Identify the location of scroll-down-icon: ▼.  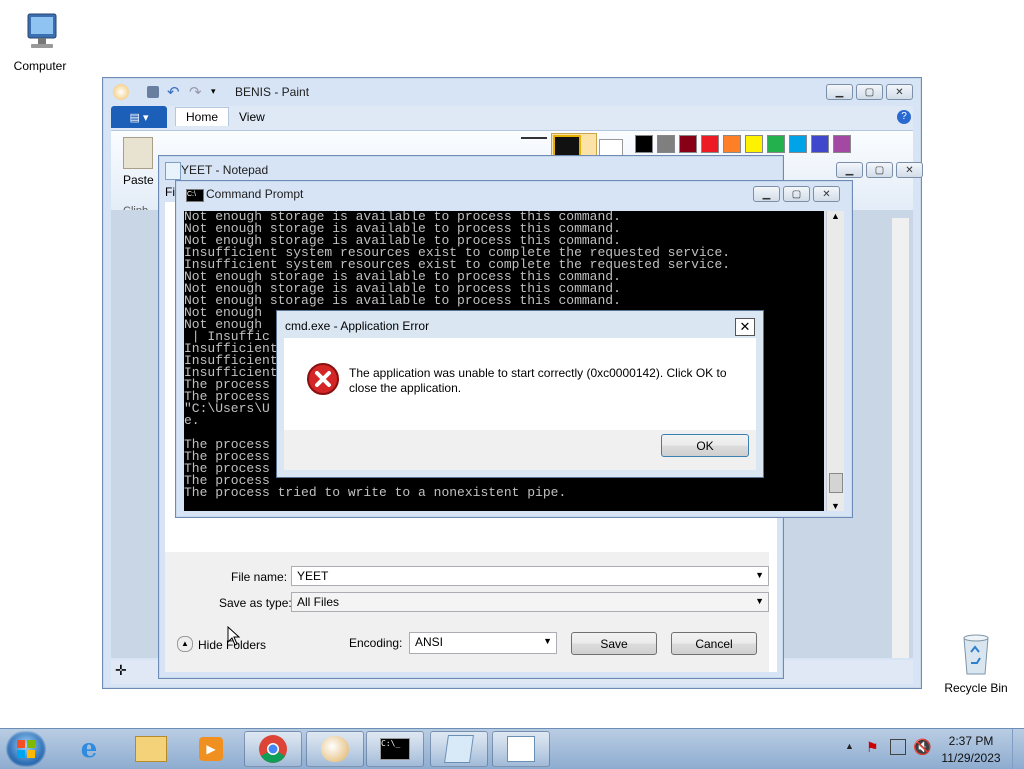
(835, 506).